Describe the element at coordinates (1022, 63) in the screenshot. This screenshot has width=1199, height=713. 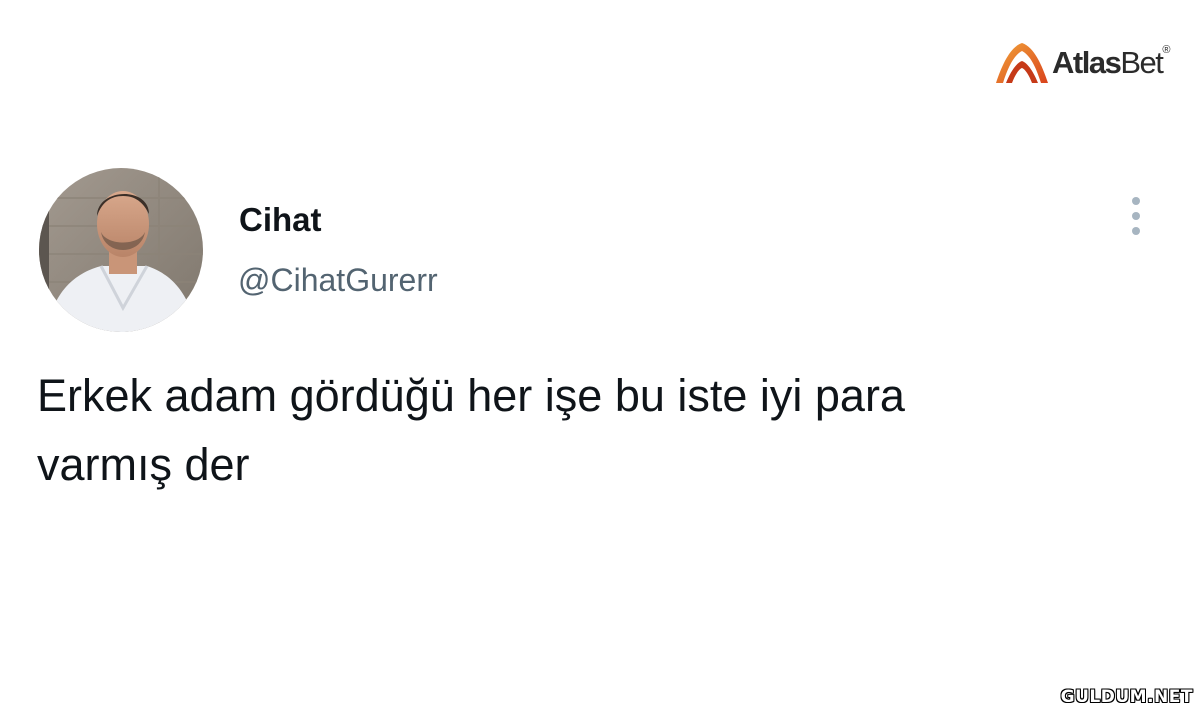
I see `atlasbet-logo-icon` at that location.